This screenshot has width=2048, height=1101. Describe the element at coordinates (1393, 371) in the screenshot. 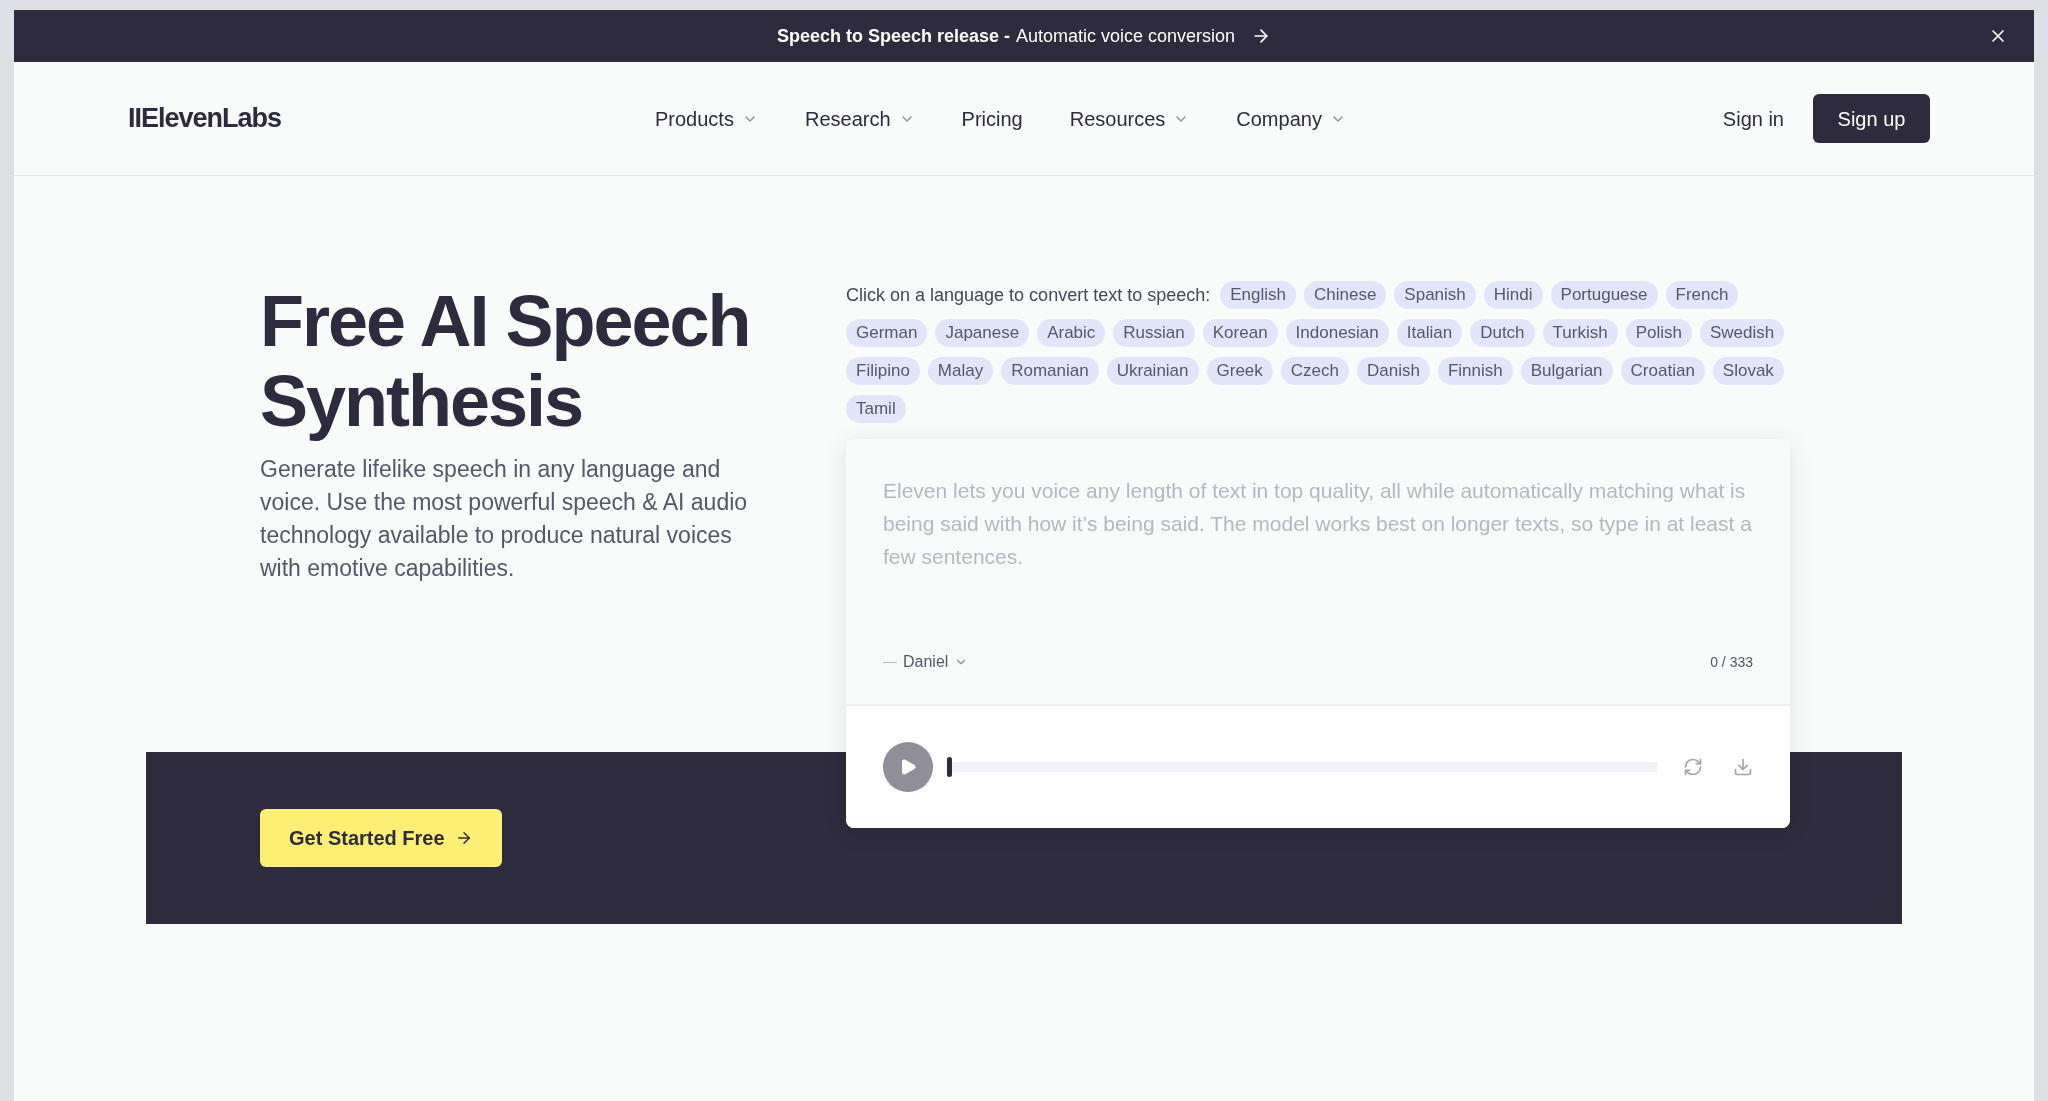

I see `language-chip: Danish` at that location.